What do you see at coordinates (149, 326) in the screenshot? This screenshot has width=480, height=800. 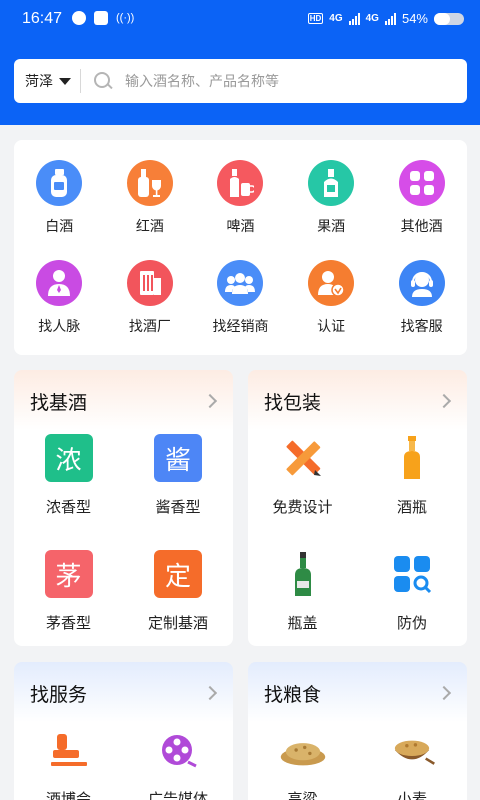 I see `category-label: 找酒厂` at bounding box center [149, 326].